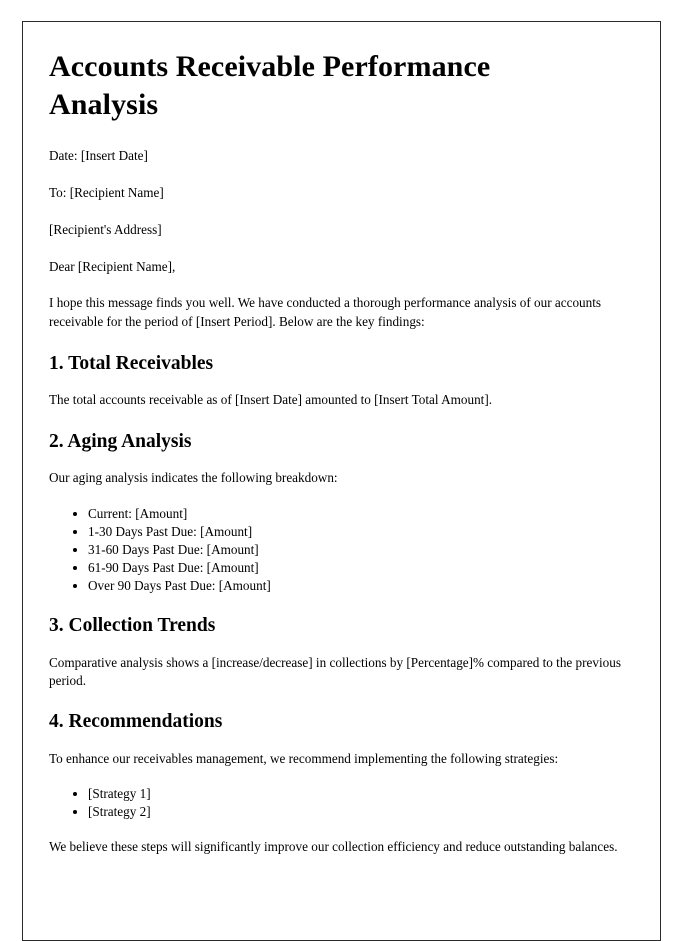 The height and width of the screenshot is (941, 700). Describe the element at coordinates (361, 550) in the screenshot. I see `list-item: 31-60 Days Past Due: [Amount]` at that location.